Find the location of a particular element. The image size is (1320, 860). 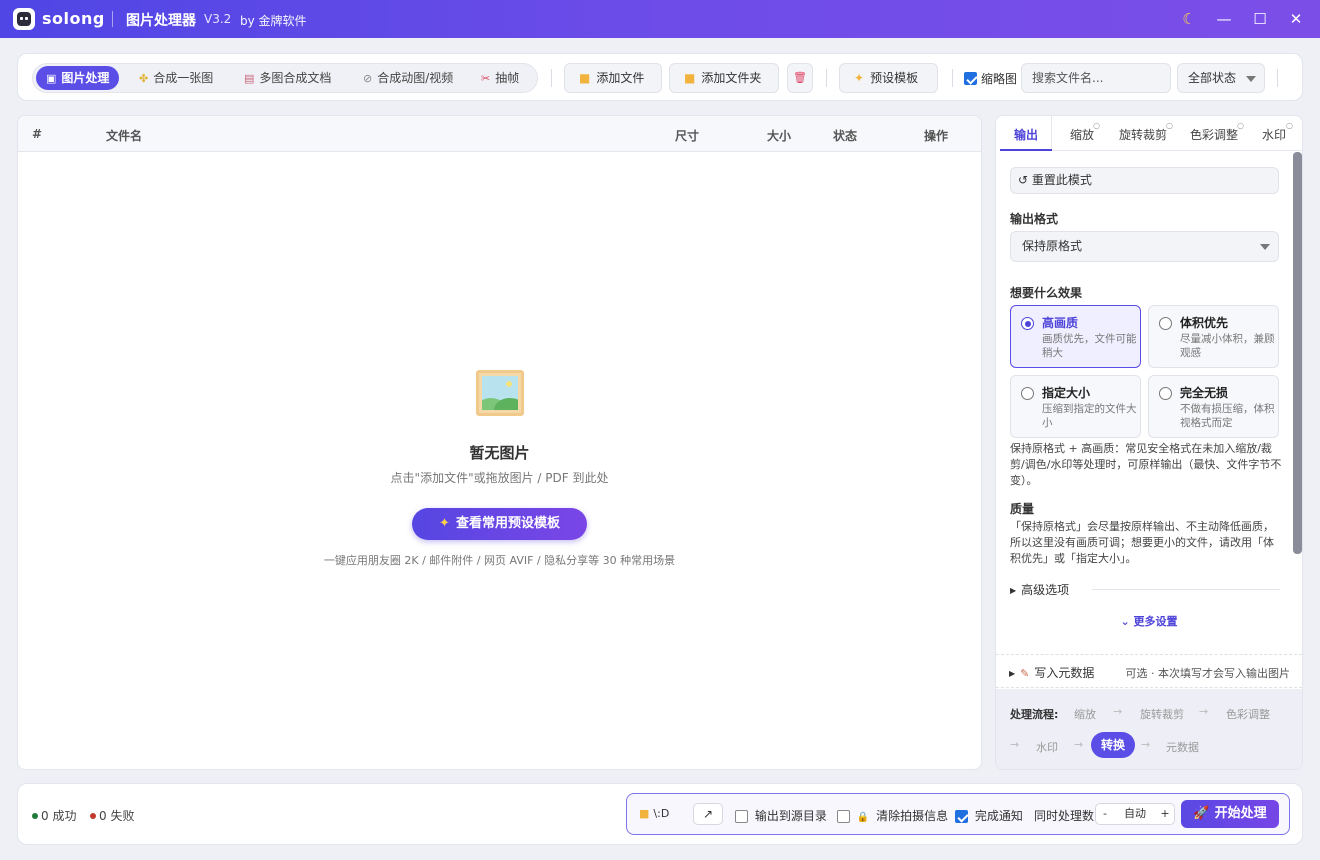

chevron-down-icon is located at coordinates (1265, 247).